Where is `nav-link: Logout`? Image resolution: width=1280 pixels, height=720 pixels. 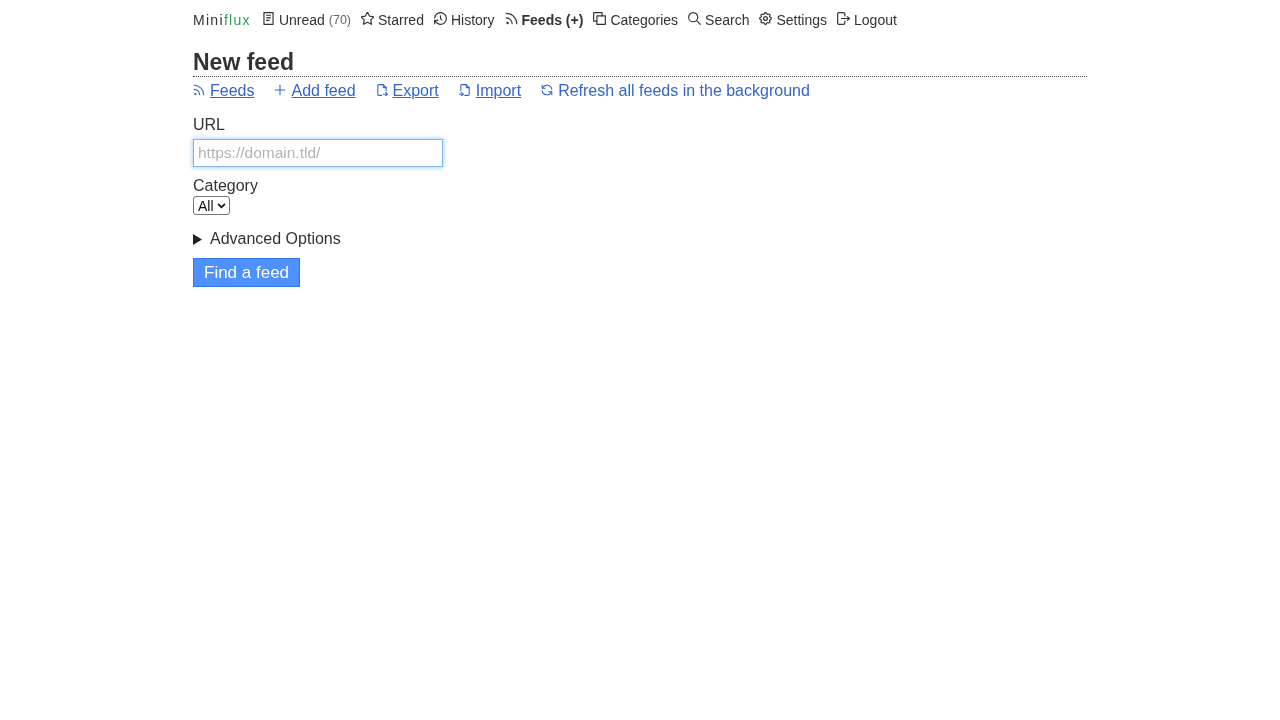 nav-link: Logout is located at coordinates (867, 20).